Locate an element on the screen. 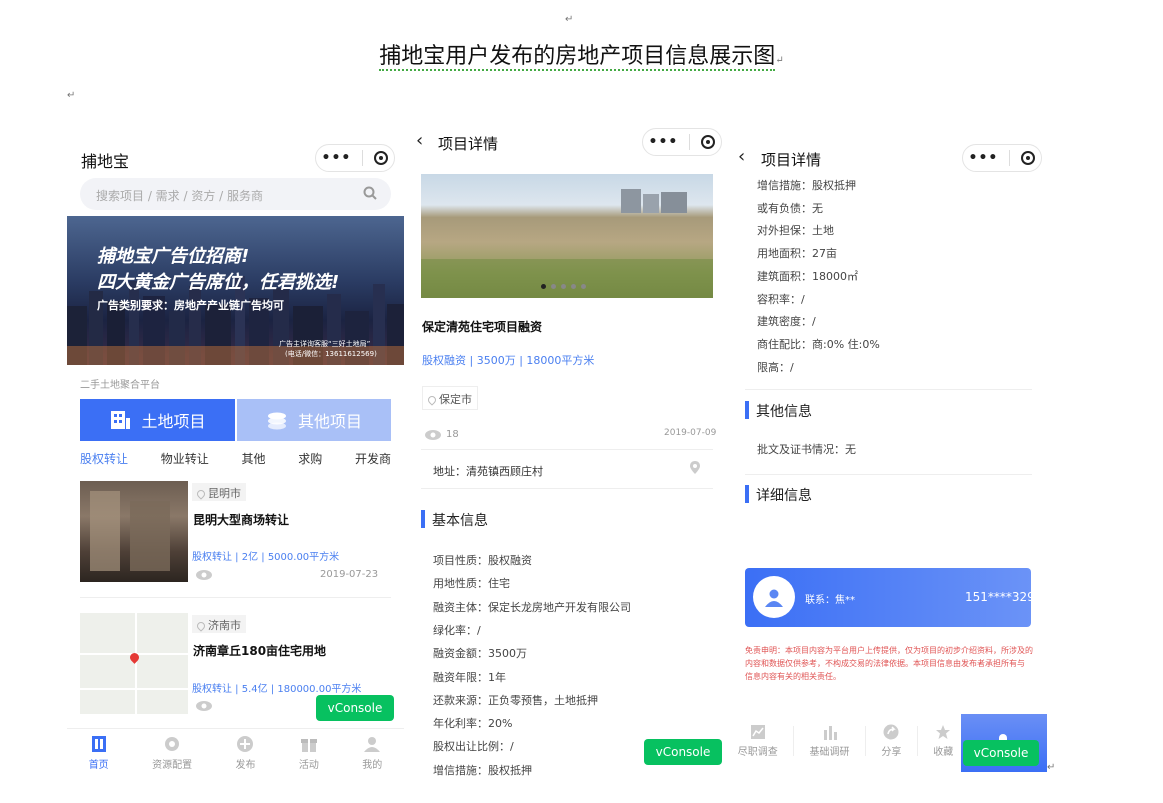  tab-land-projects: 土地项目 is located at coordinates (157, 420).